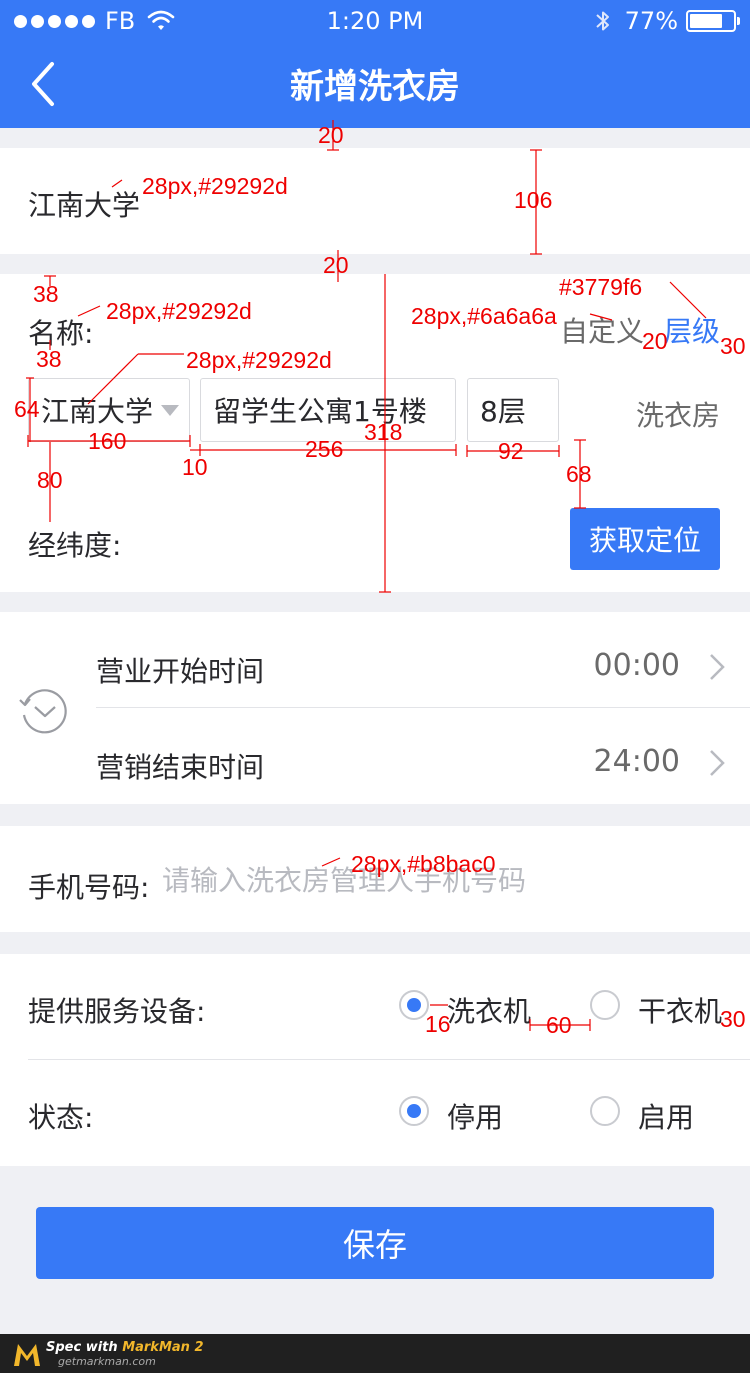 The image size is (750, 1373). Describe the element at coordinates (601, 287) in the screenshot. I see `spec-annotation: #3779f6` at that location.